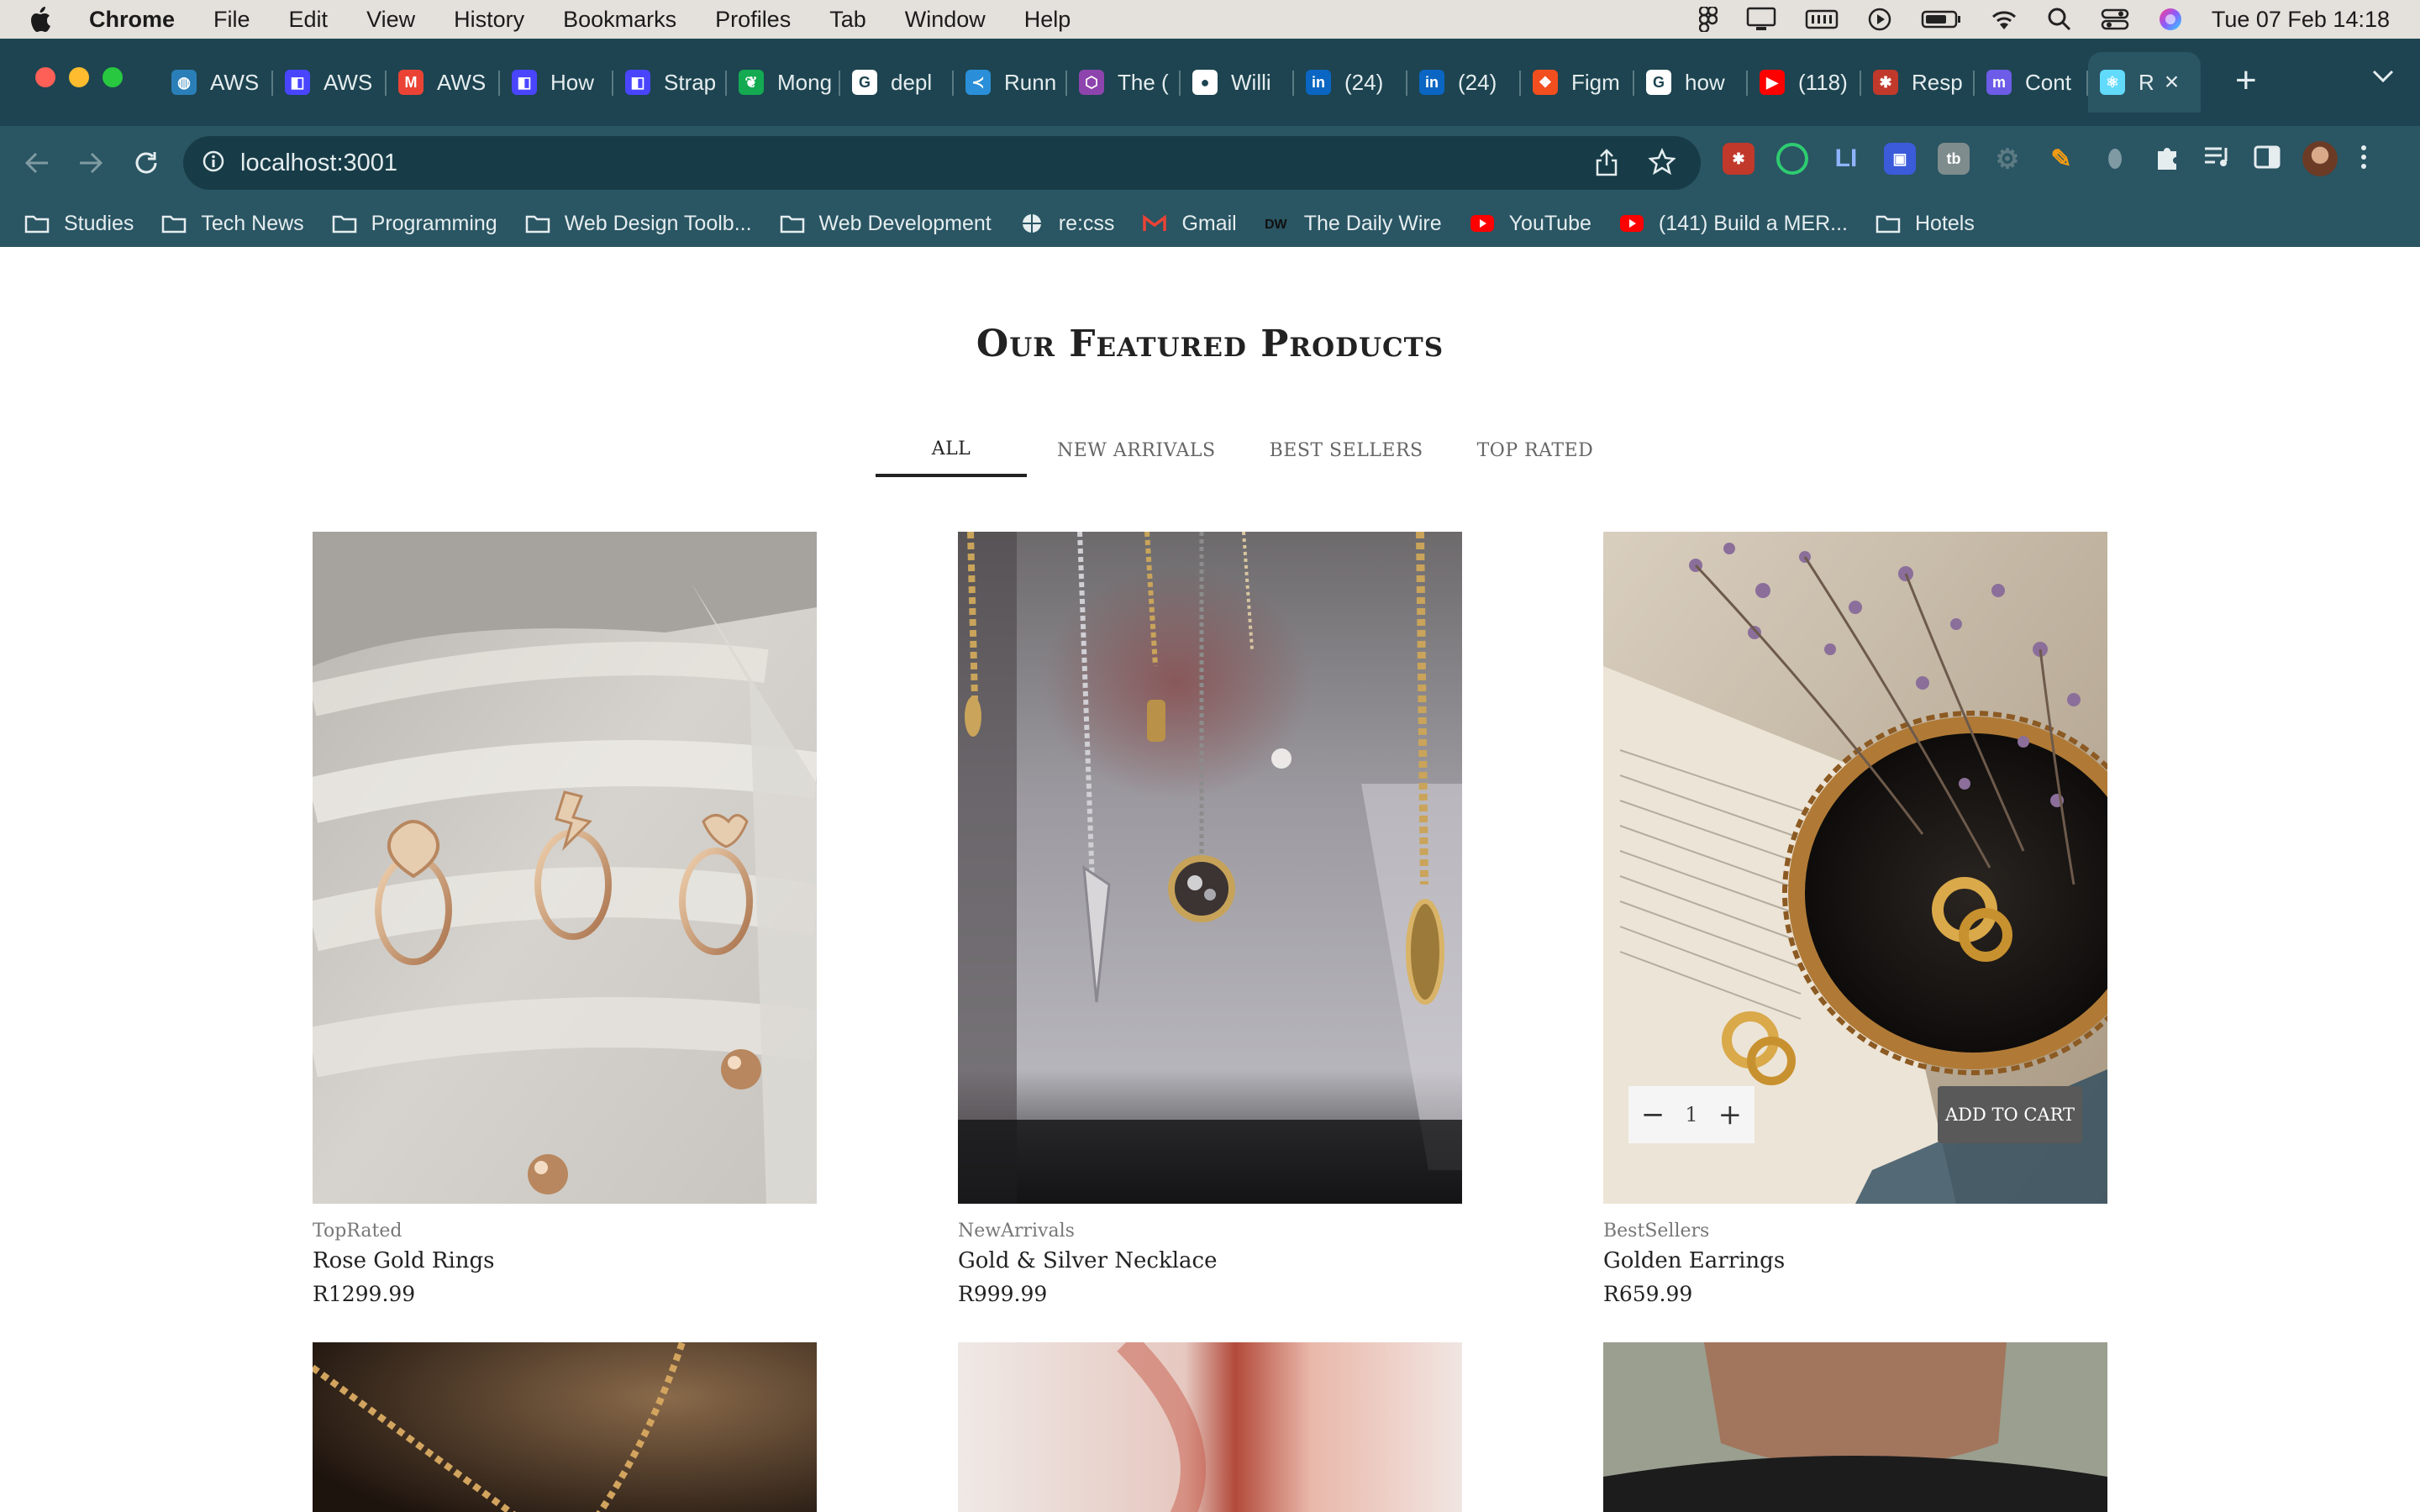 This screenshot has height=1512, width=2420. I want to click on bookmark-item: Hotels, so click(1925, 224).